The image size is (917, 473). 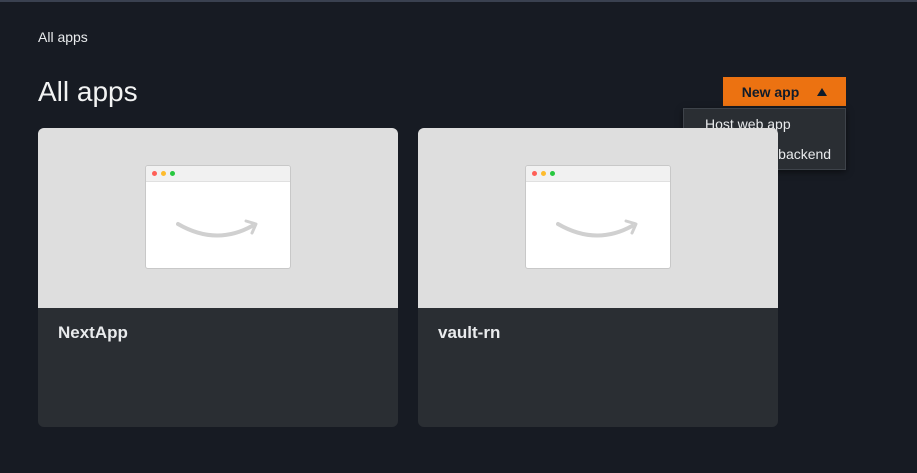 What do you see at coordinates (822, 91) in the screenshot?
I see `caret-up-icon` at bounding box center [822, 91].